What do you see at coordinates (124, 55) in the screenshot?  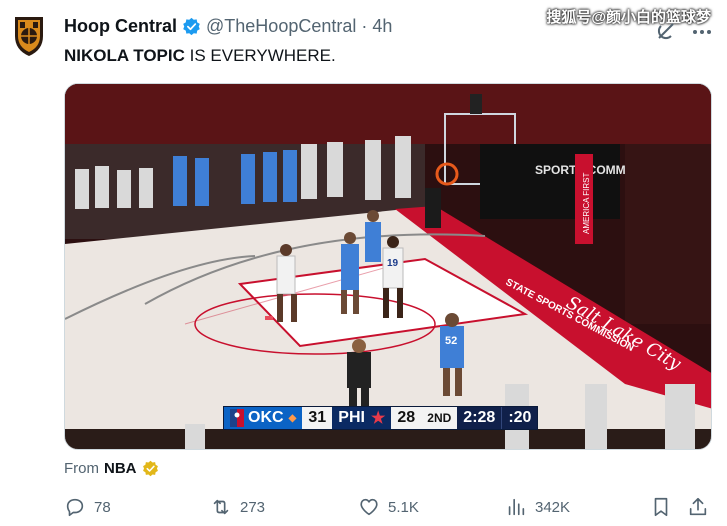 I see `tweet-text-bold: NIKOLA TOPIC` at bounding box center [124, 55].